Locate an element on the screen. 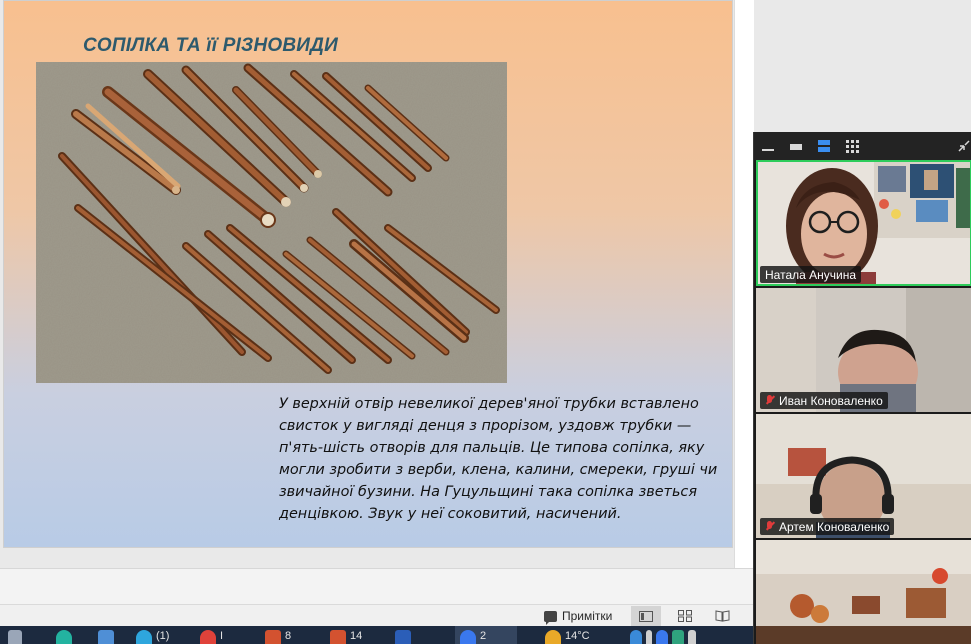 This screenshot has width=971, height=644. participant-name: Иван Коноваленко is located at coordinates (831, 400).